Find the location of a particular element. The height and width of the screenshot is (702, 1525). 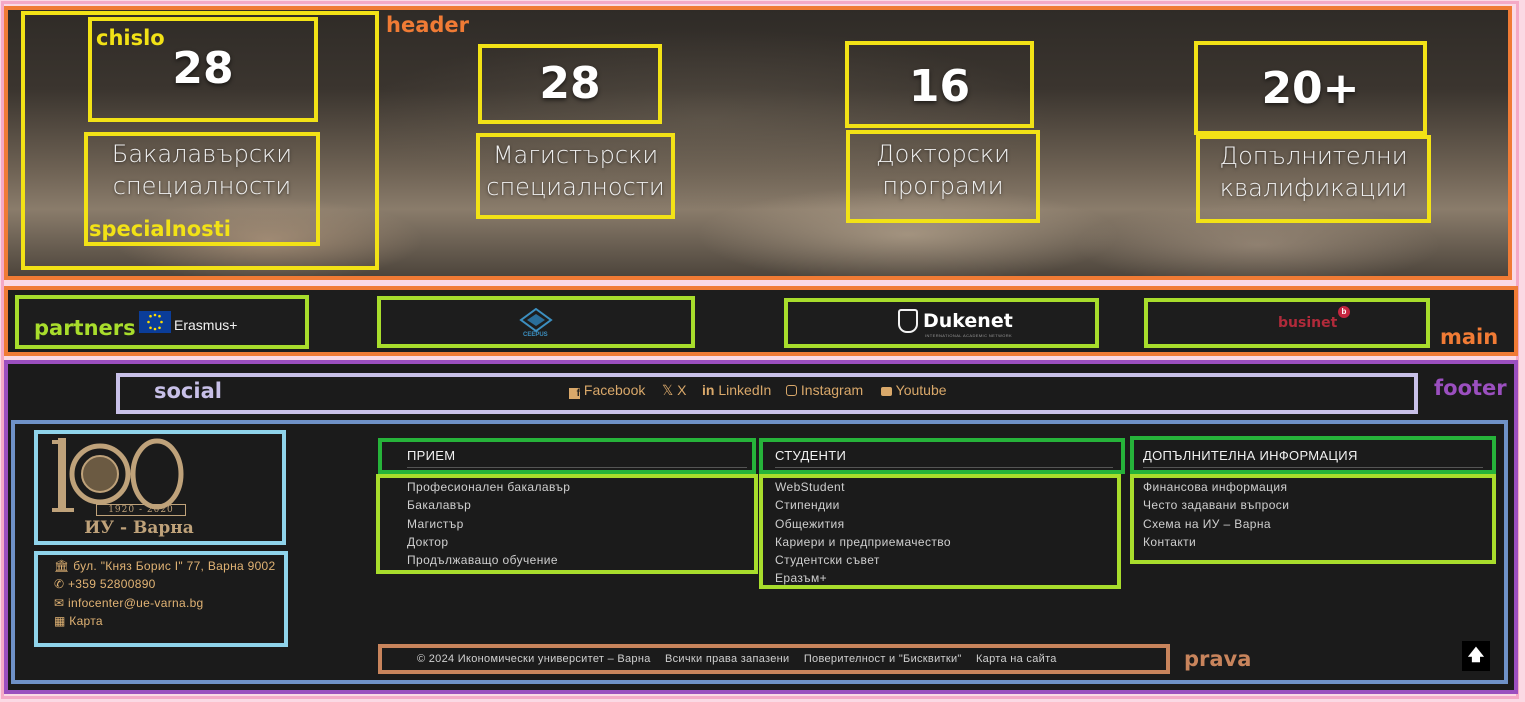

footer-link: Общежития is located at coordinates (863, 524).